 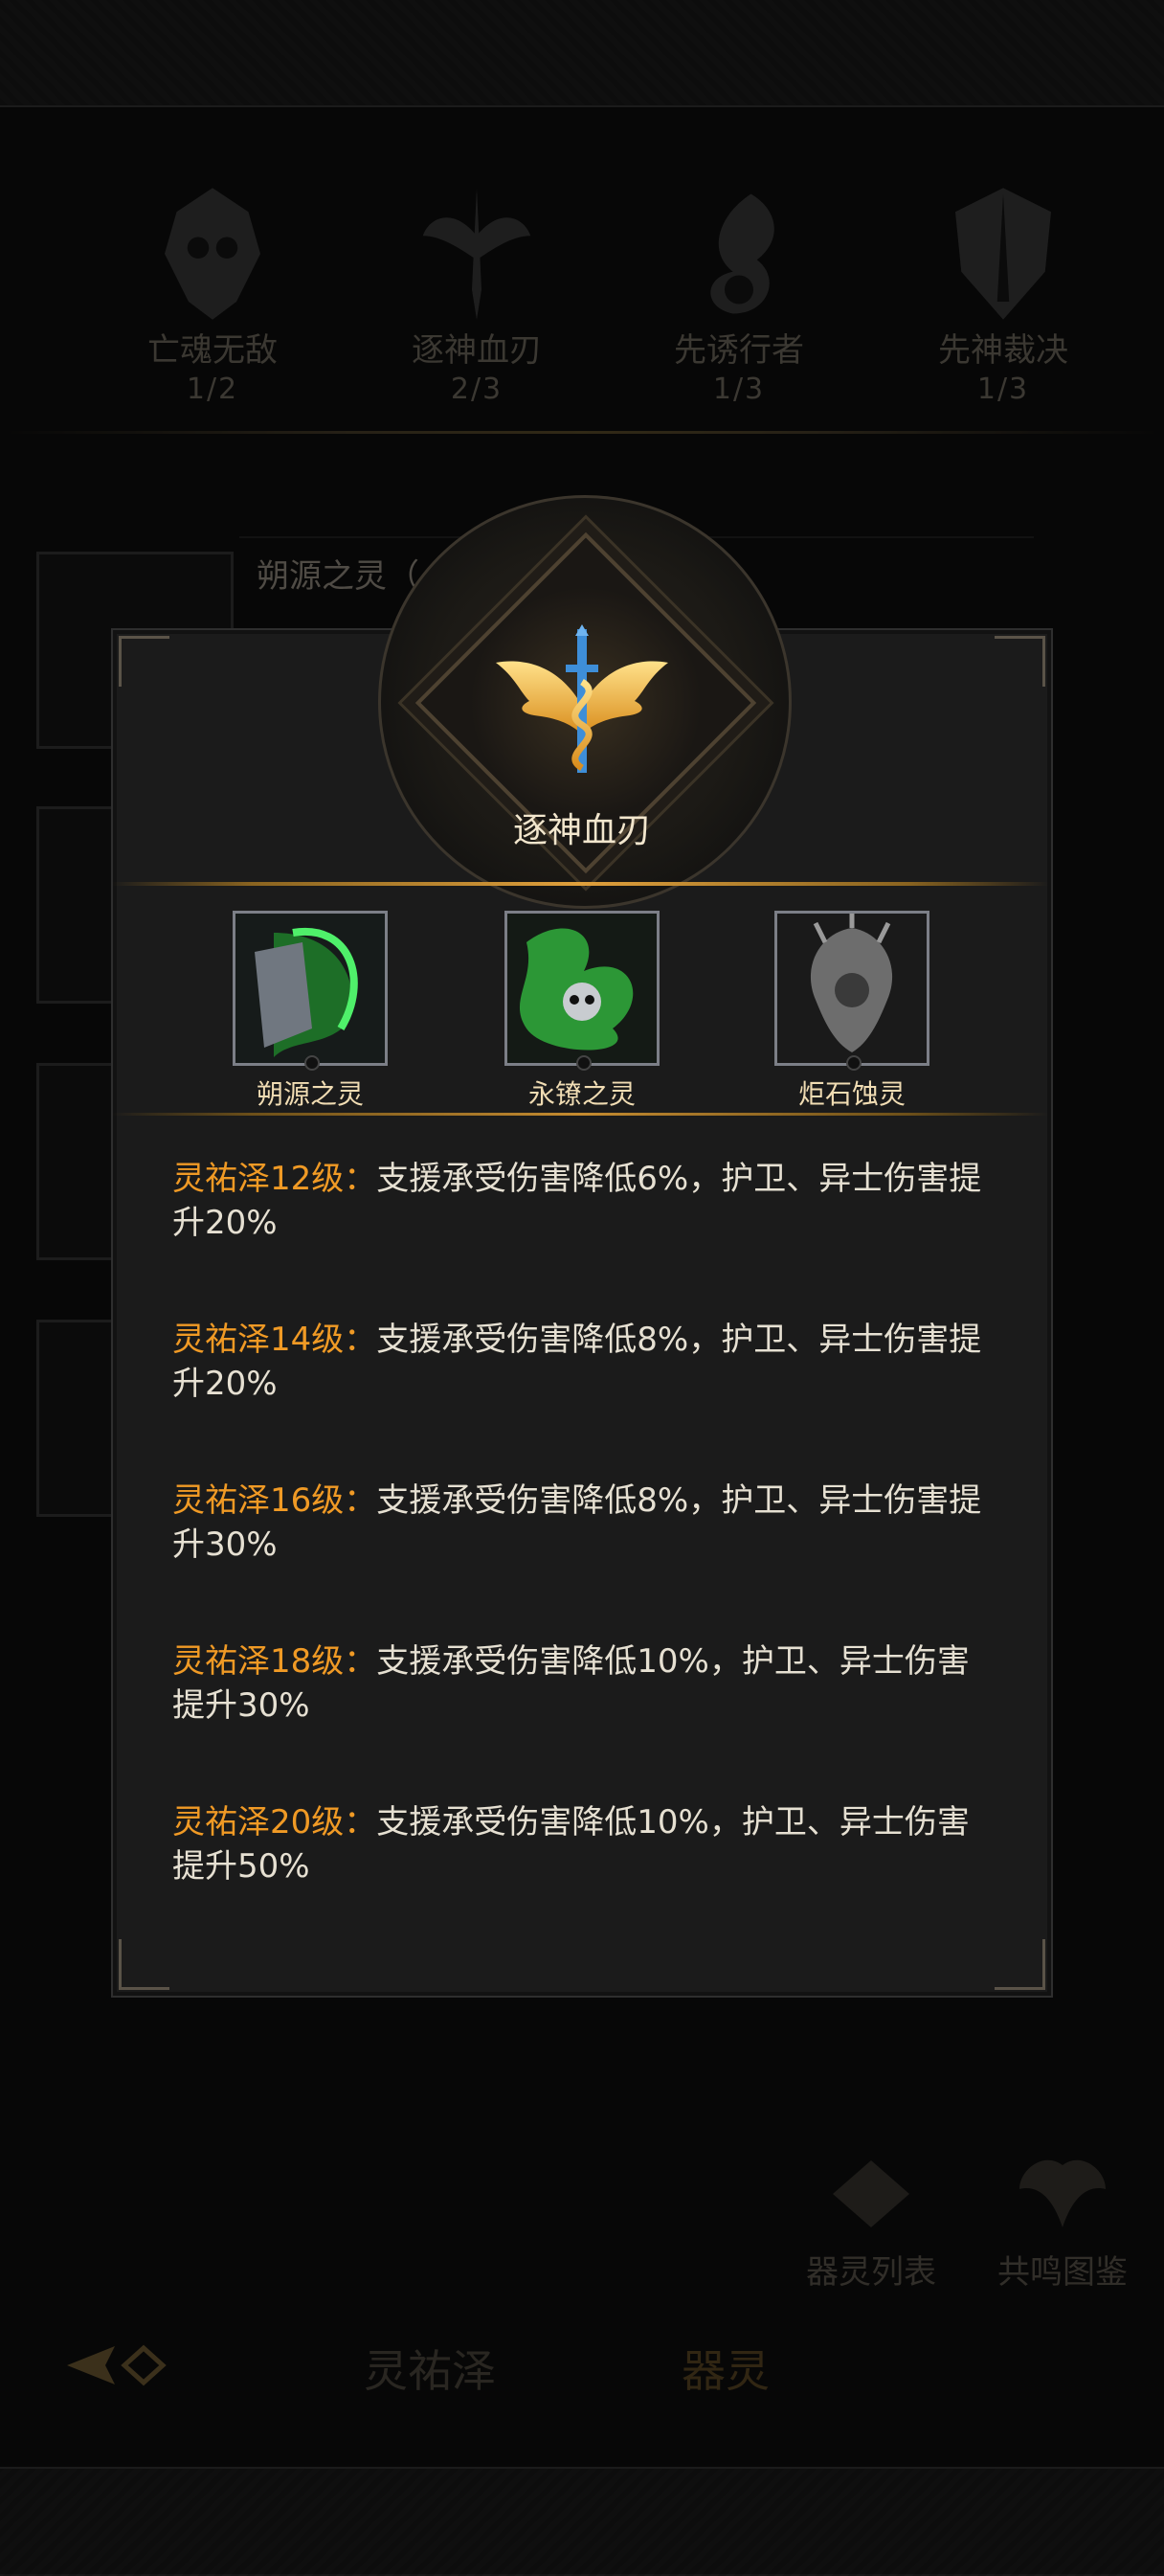 I want to click on member-card-1: 朔源之灵, so click(x=310, y=1011).